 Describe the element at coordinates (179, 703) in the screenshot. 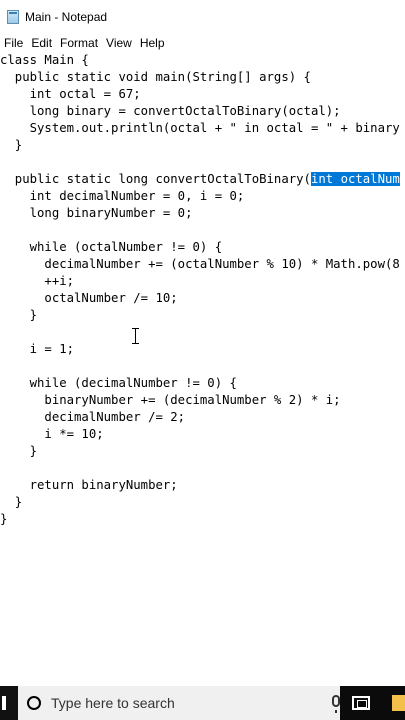

I see `taskbar-search: Type here to search` at that location.